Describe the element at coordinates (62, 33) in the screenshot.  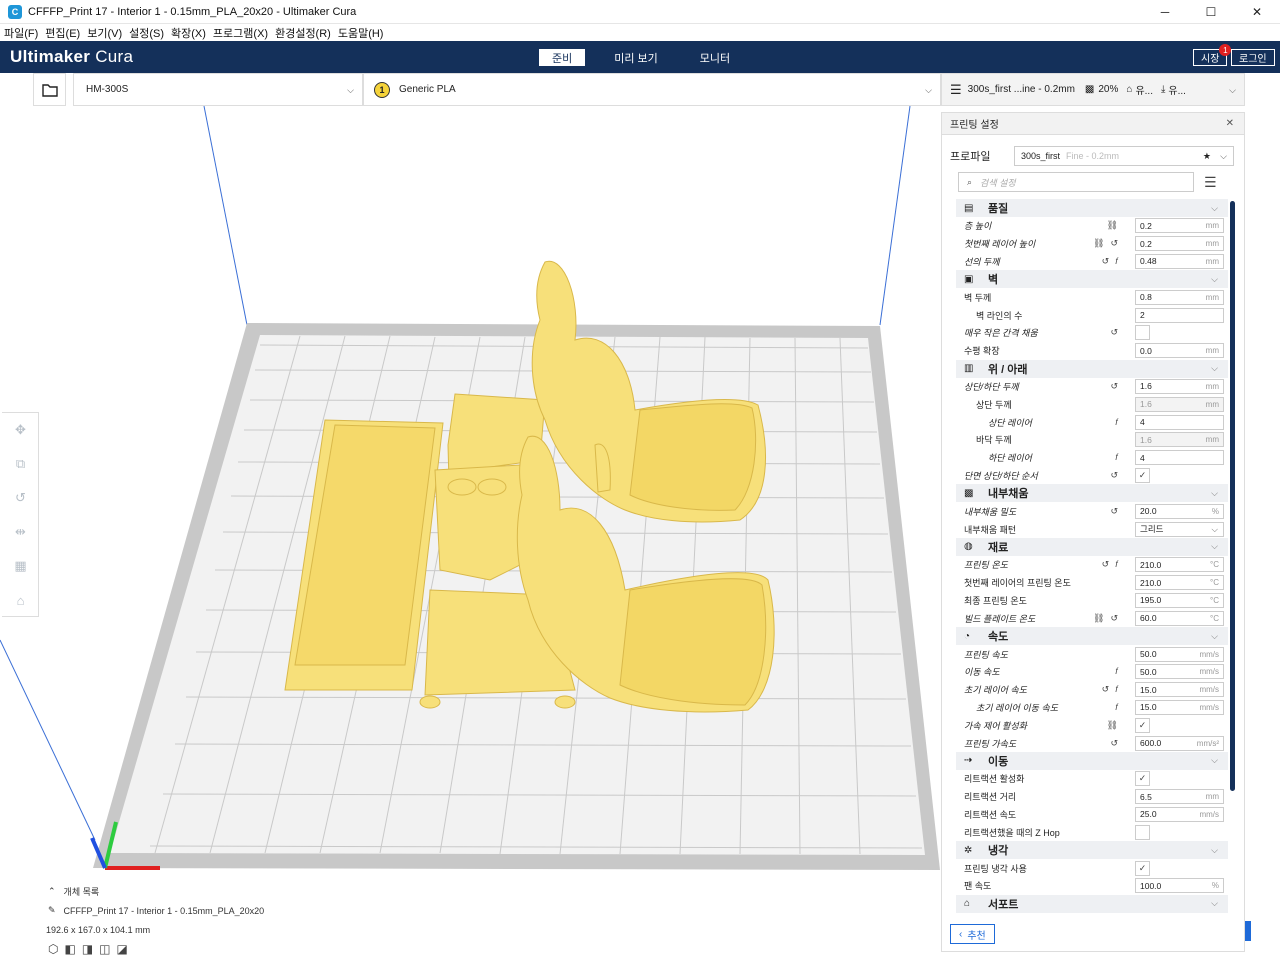
I see `menu-edit: 편집(E)` at that location.